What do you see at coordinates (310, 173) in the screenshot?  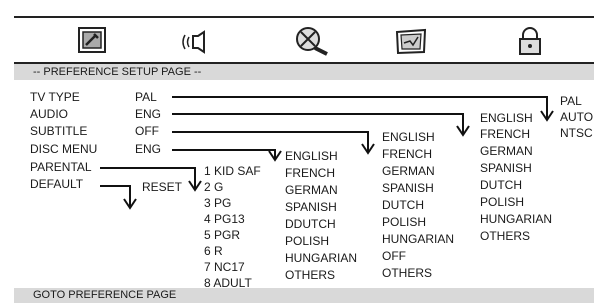 I see `disc-menu-option: FRENCH` at bounding box center [310, 173].